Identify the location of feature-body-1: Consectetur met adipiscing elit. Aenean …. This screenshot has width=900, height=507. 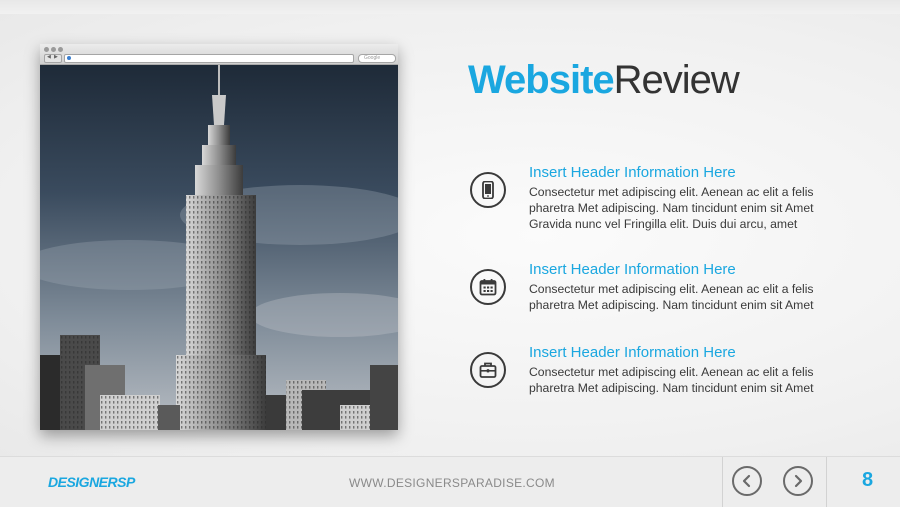
(699, 208).